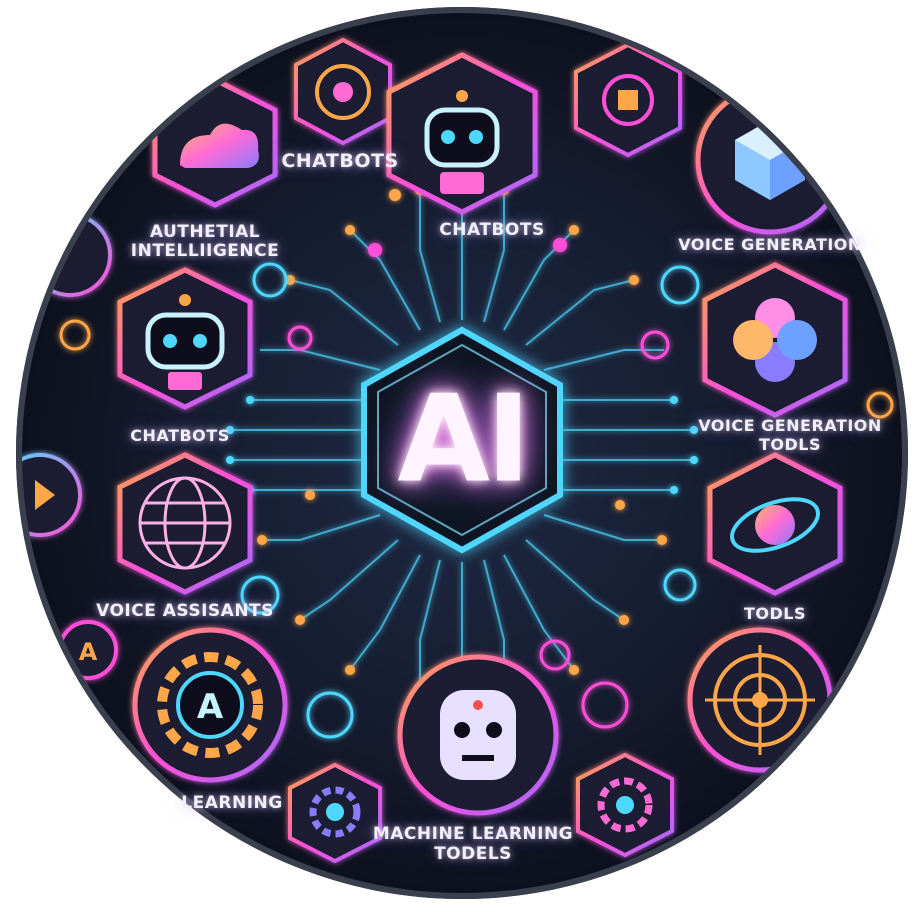  I want to click on label-chatbots-left: CHATBOTS, so click(180, 435).